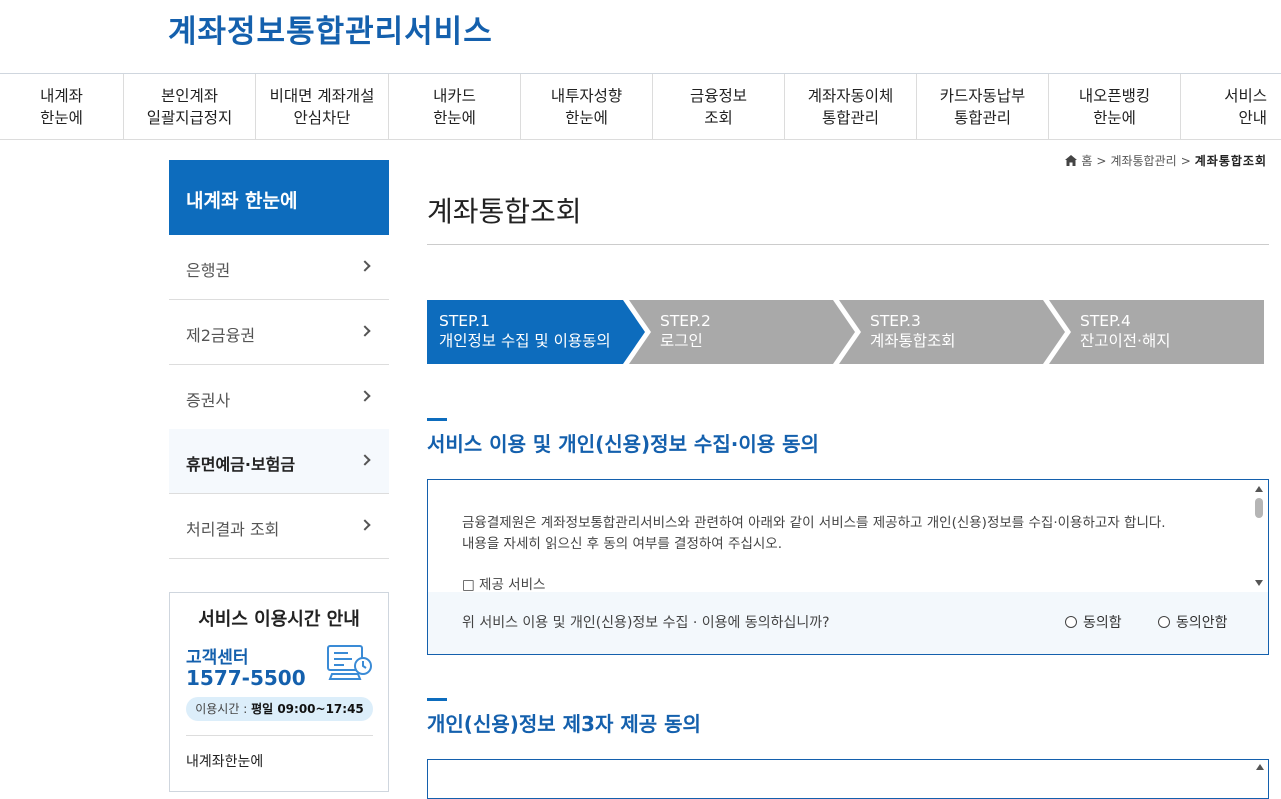 The image size is (1281, 799). I want to click on step-3: STEP.3 계좌통합조회, so click(913, 331).